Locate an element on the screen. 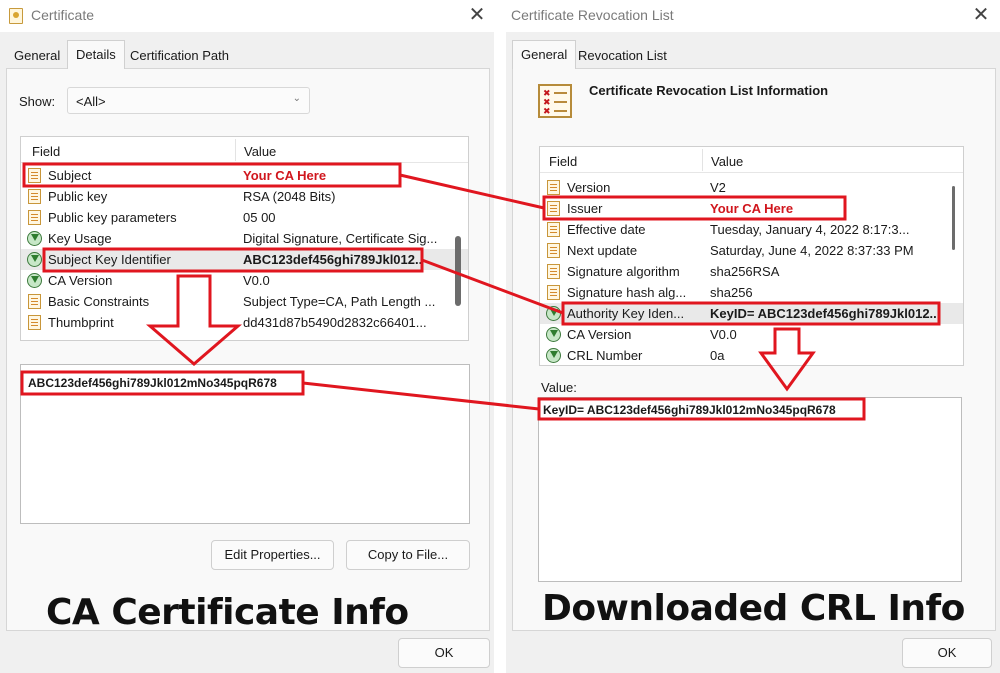 The width and height of the screenshot is (1000, 673). show-select: <All> ⌄ is located at coordinates (188, 100).